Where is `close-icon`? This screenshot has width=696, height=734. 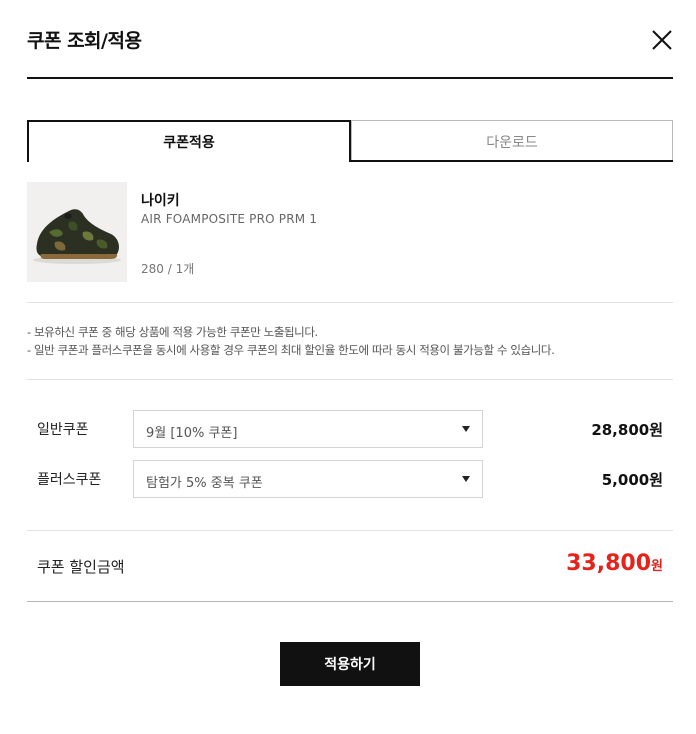
close-icon is located at coordinates (662, 40).